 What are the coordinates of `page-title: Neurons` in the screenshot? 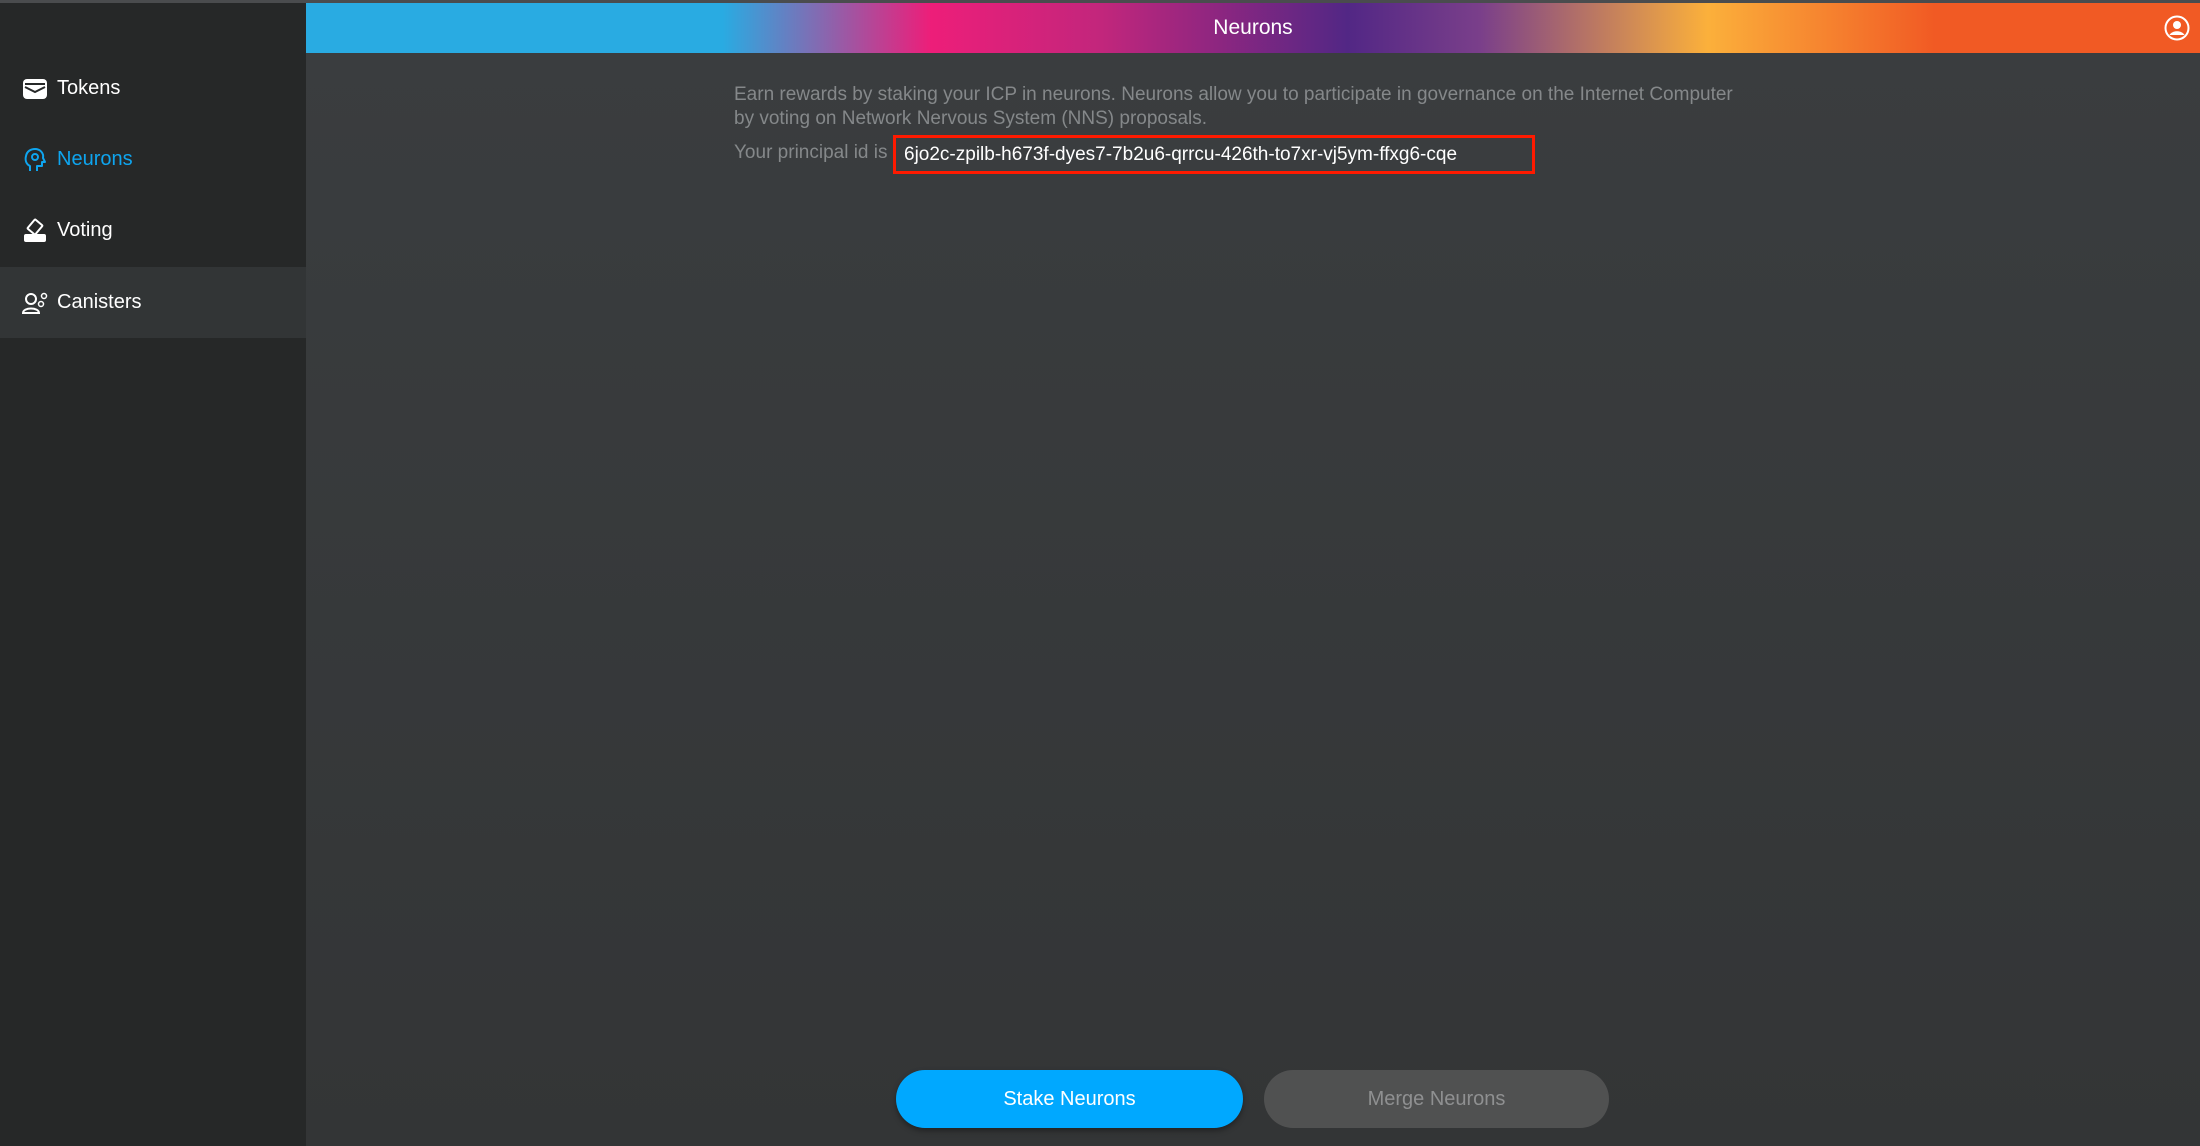 It's located at (1253, 27).